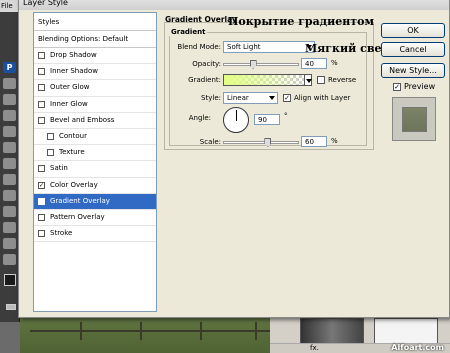 Image resolution: width=450 pixels, height=353 pixels. I want to click on blending-options-item: Blending Options: Default, so click(95, 39).